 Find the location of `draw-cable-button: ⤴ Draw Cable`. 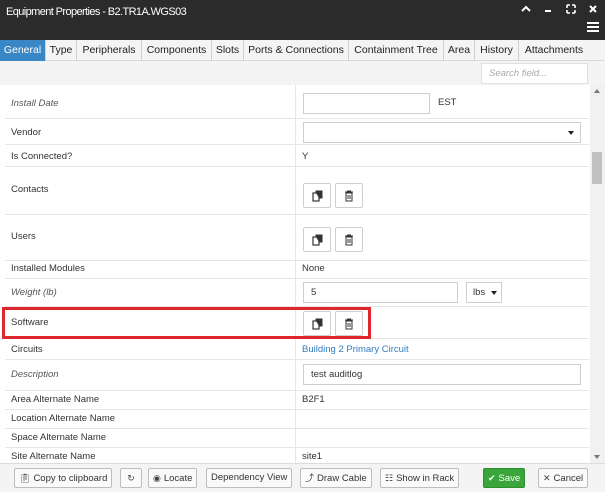

draw-cable-button: ⤴ Draw Cable is located at coordinates (336, 478).